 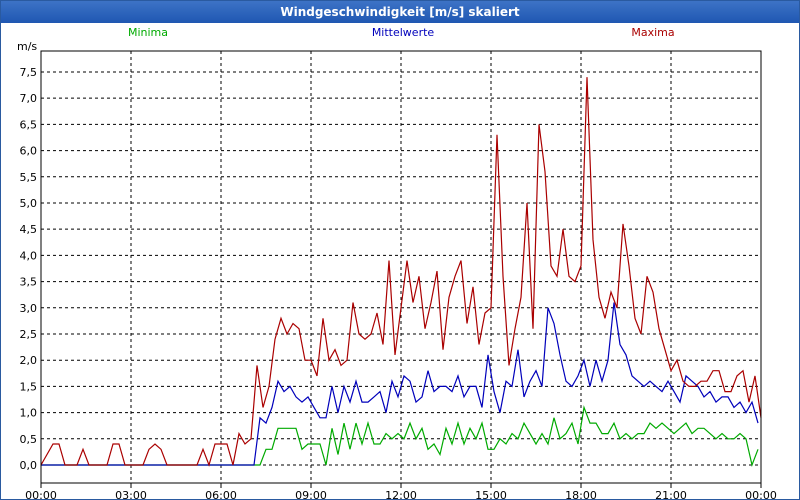 I want to click on y-tick-label: 0,0, so click(x=29, y=465).